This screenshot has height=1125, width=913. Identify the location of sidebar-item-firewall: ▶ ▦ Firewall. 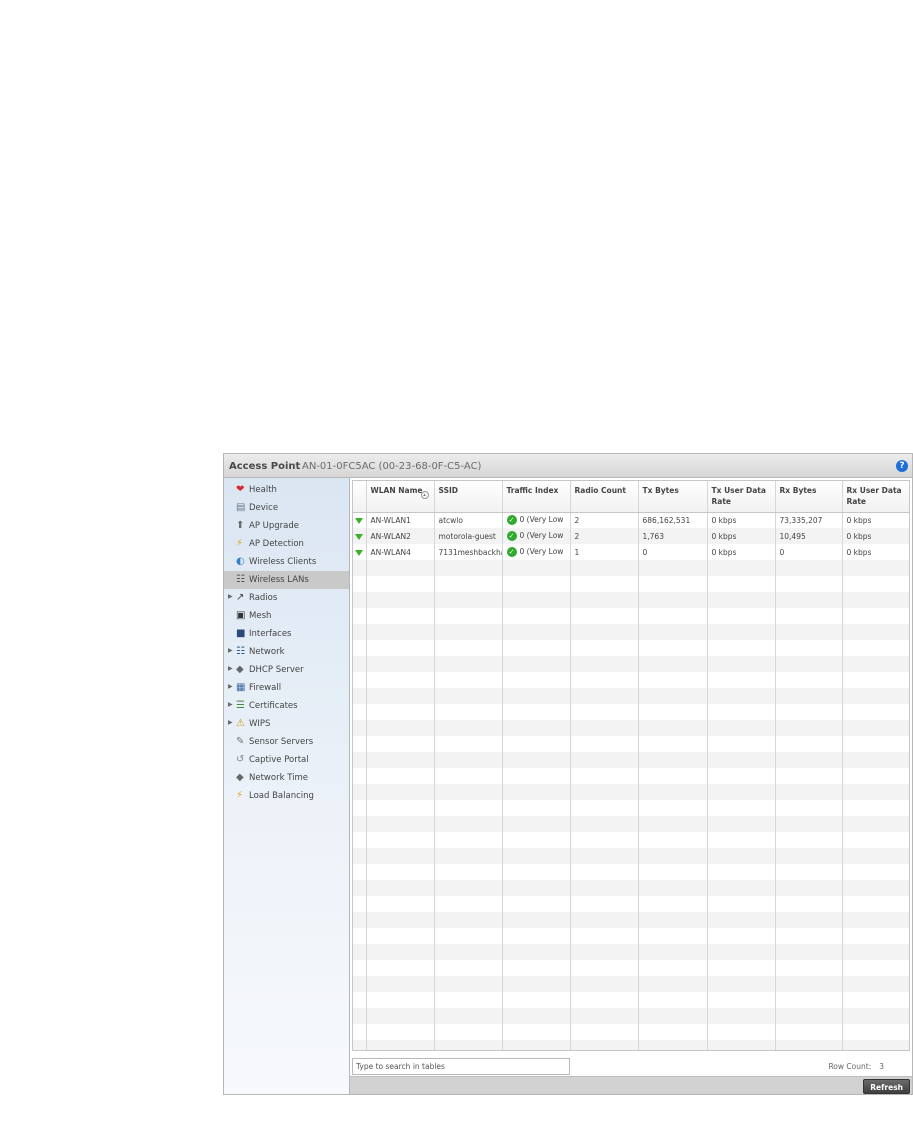
(286, 688).